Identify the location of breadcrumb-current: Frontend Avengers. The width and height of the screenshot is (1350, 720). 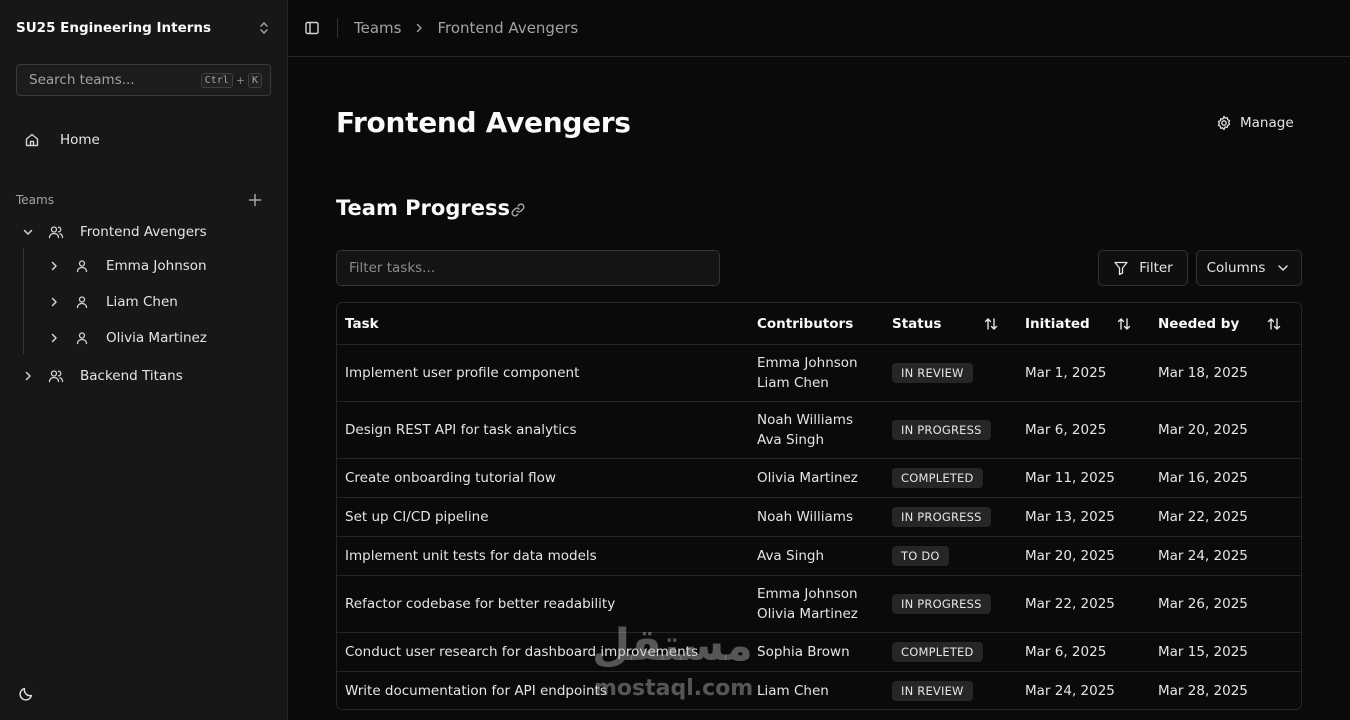
(508, 28).